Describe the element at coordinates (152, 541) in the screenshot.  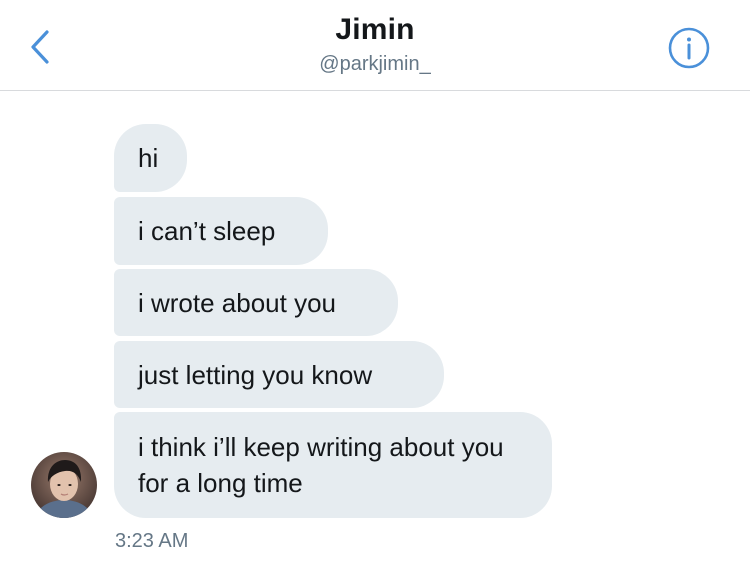
I see `message-timestamp: 3:23 AM` at that location.